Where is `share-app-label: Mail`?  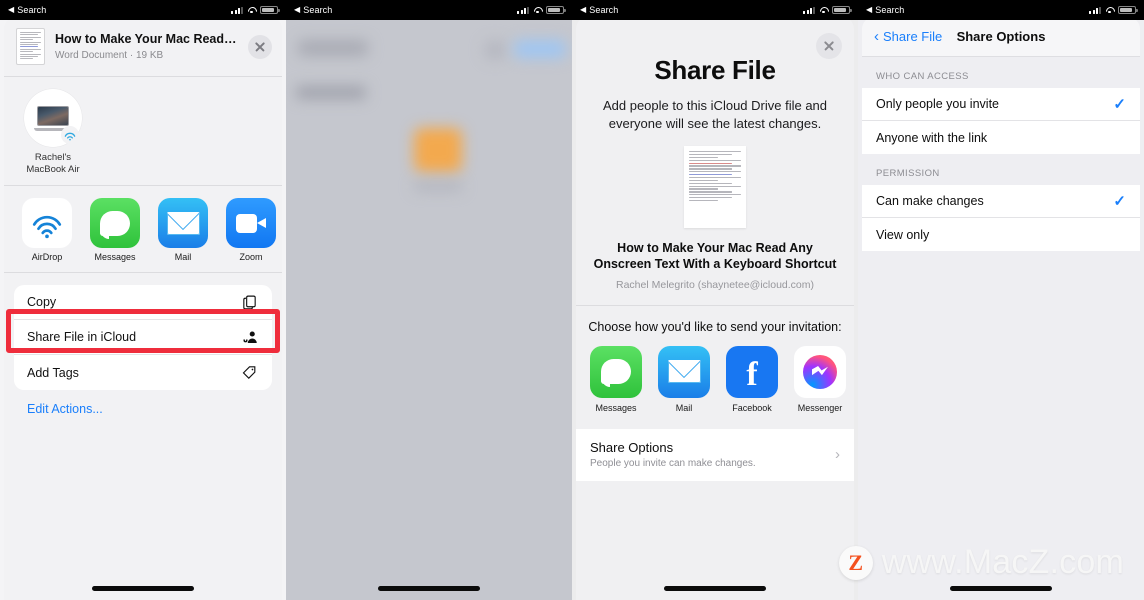
share-app-label: Mail is located at coordinates (183, 257).